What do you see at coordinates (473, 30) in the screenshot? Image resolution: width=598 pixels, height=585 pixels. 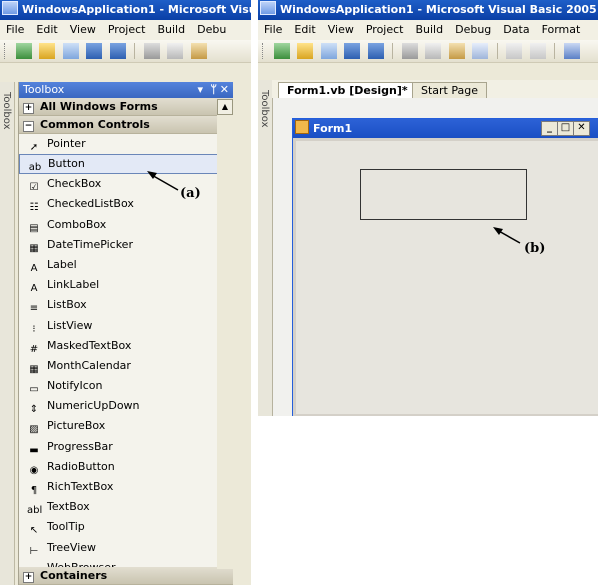 I see `menu-debug: Debug` at bounding box center [473, 30].